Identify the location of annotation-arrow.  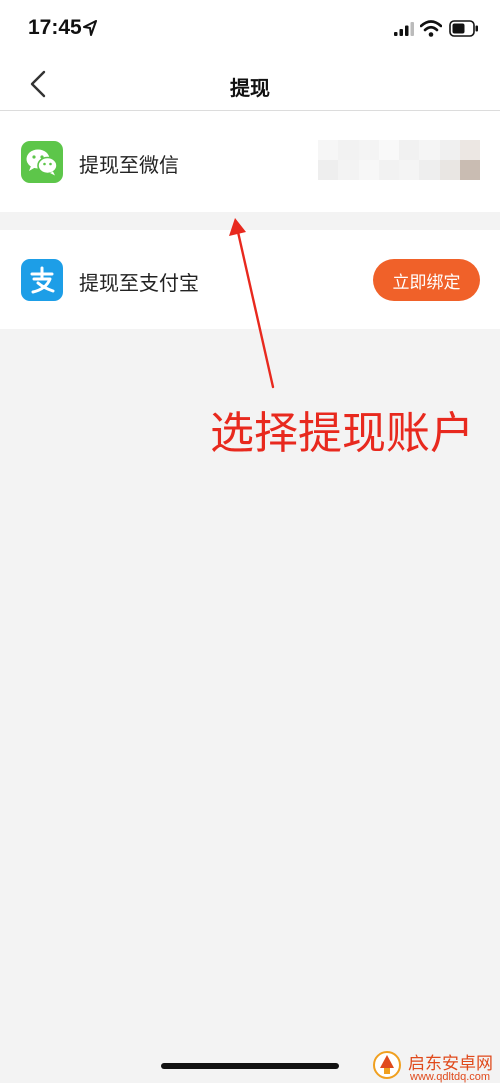
(252, 303).